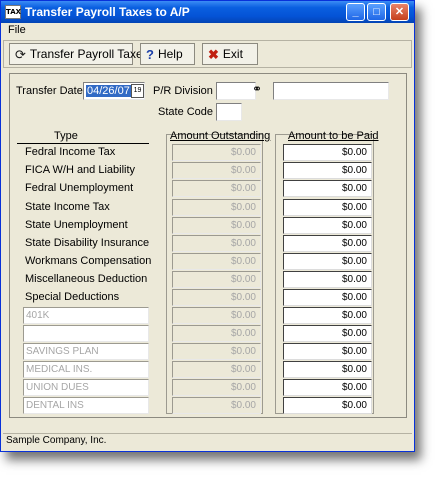 The width and height of the screenshot is (435, 484). Describe the element at coordinates (108, 91) in the screenshot. I see `transfer-date-value: 04/26/07` at that location.